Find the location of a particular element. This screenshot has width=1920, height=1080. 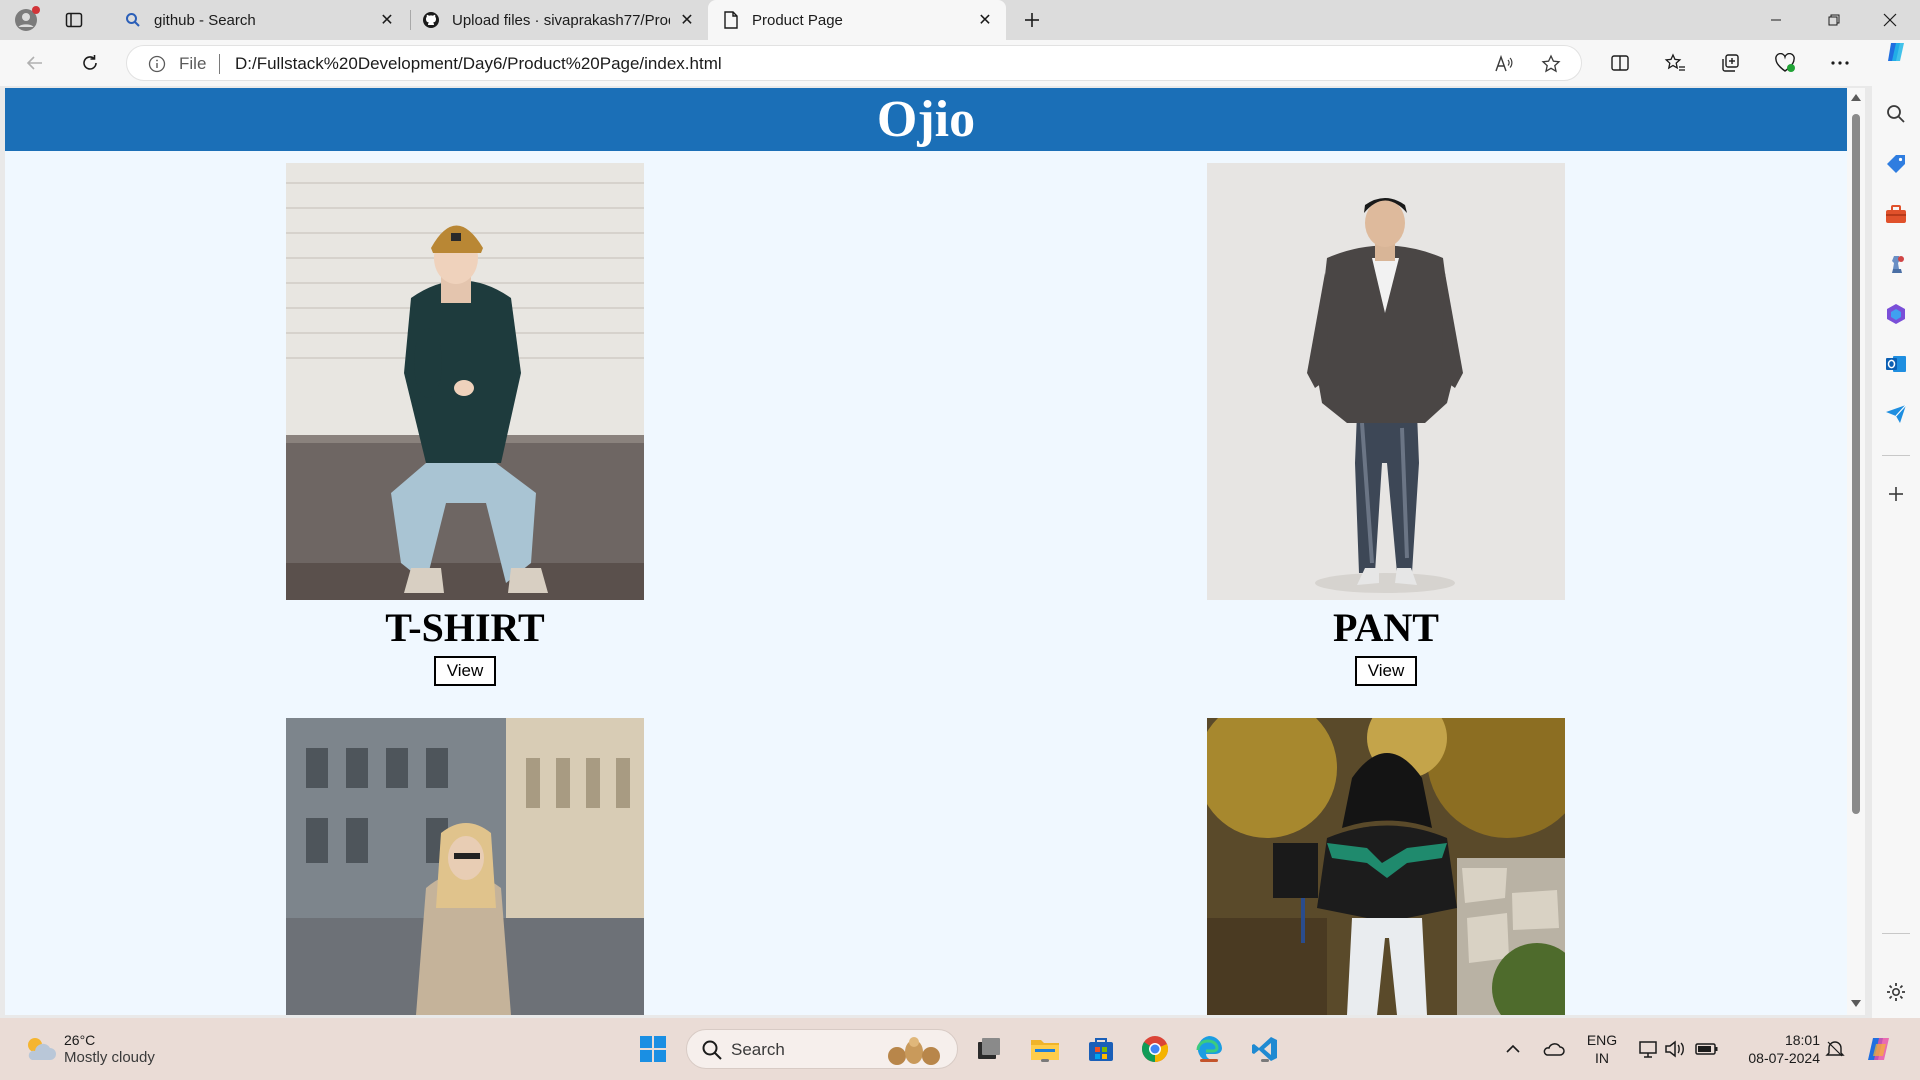

new-tab-button is located at coordinates (1032, 20).